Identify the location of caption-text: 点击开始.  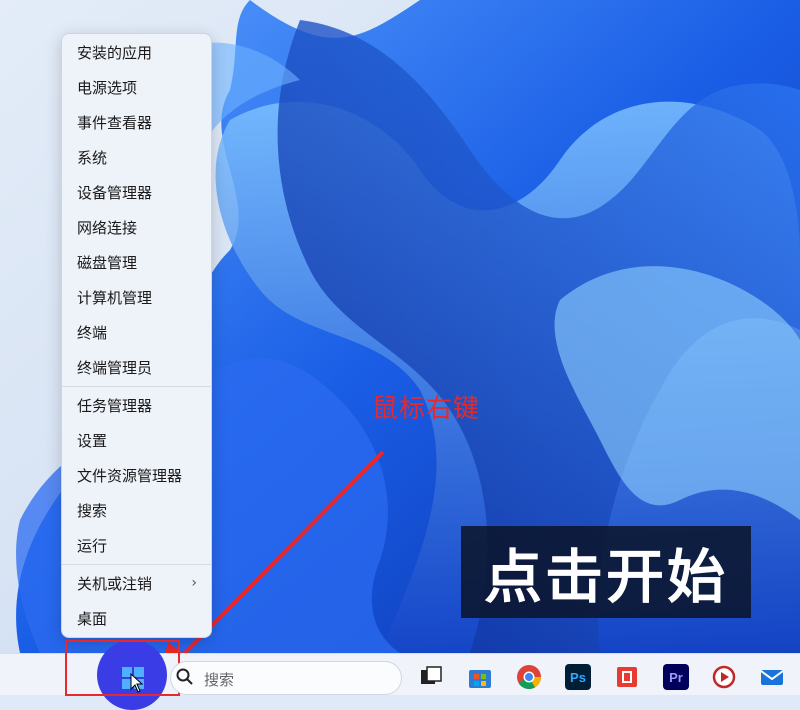
(605, 577).